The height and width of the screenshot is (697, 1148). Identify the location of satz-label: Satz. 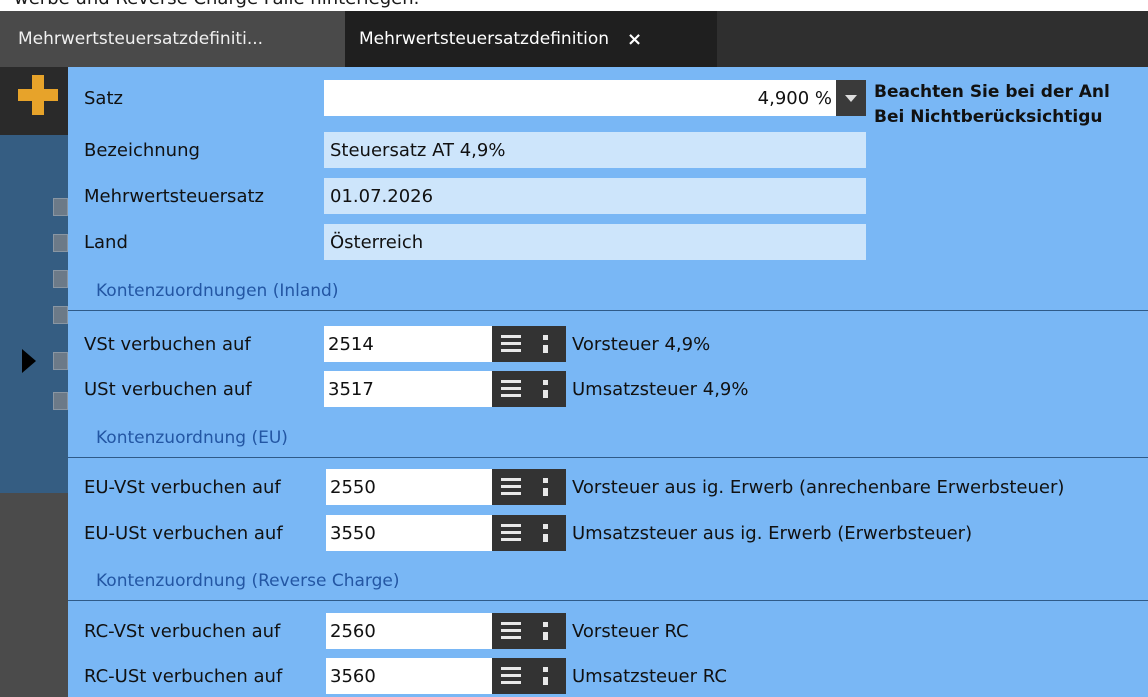
(103, 98).